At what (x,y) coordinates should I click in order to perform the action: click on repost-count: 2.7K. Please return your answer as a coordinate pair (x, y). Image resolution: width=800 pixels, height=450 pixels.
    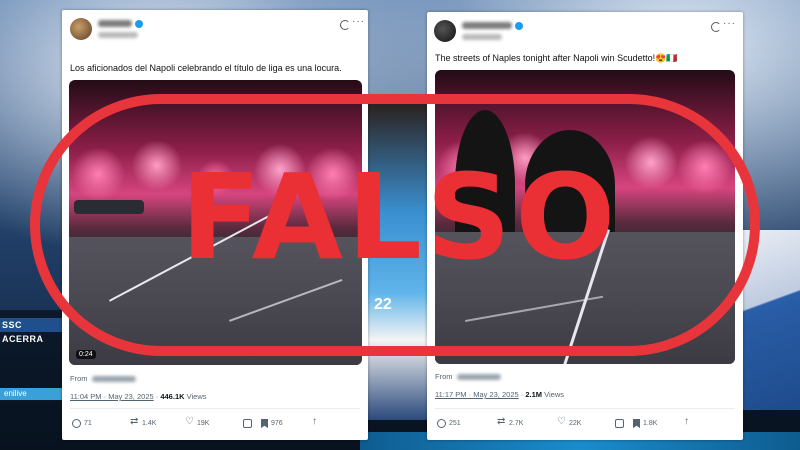
    Looking at the image, I should click on (516, 423).